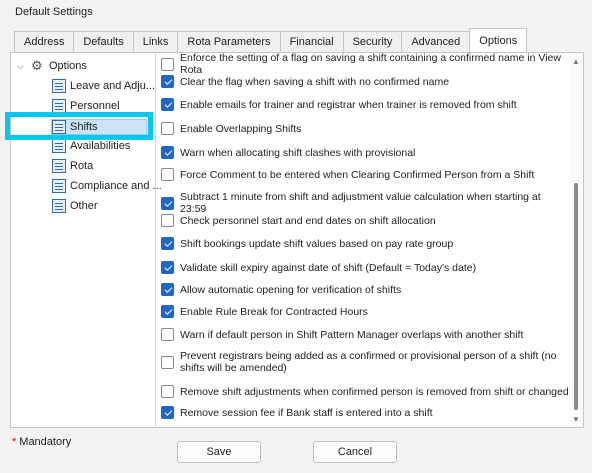  I want to click on tree-item-label: Shifts, so click(84, 127).